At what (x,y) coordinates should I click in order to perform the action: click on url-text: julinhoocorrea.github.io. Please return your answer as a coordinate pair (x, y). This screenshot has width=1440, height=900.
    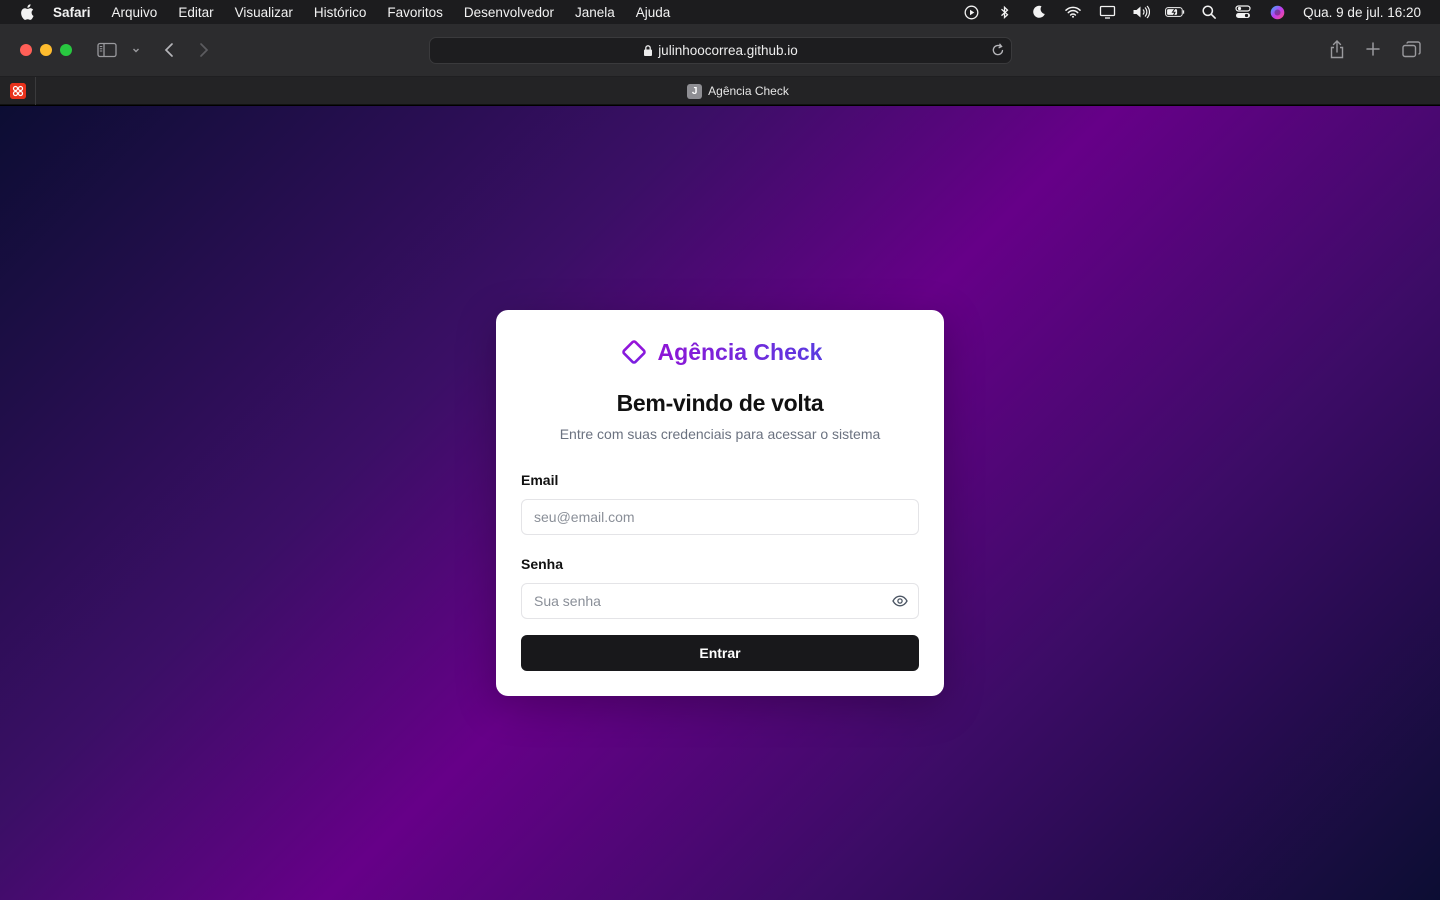
    Looking at the image, I should click on (728, 50).